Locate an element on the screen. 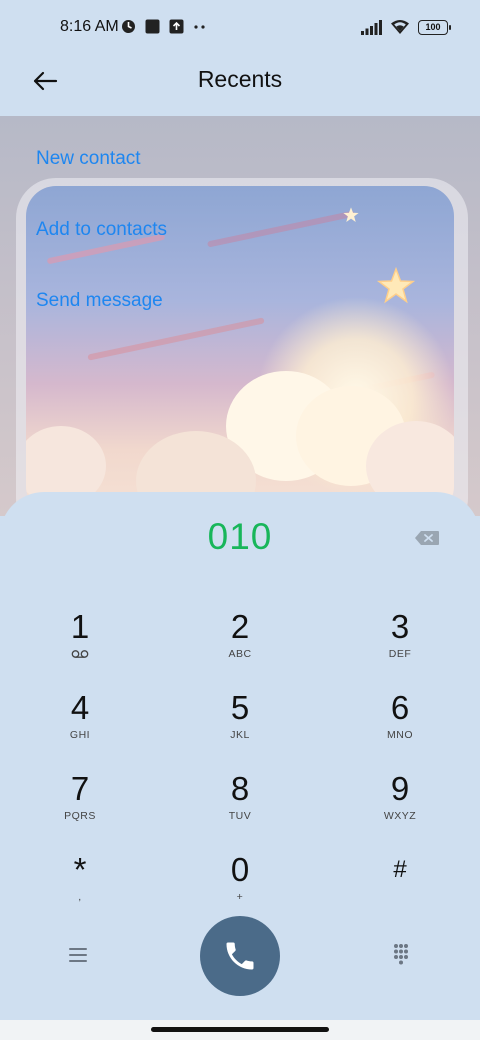  key-7: 7 PQRS is located at coordinates (80, 805).